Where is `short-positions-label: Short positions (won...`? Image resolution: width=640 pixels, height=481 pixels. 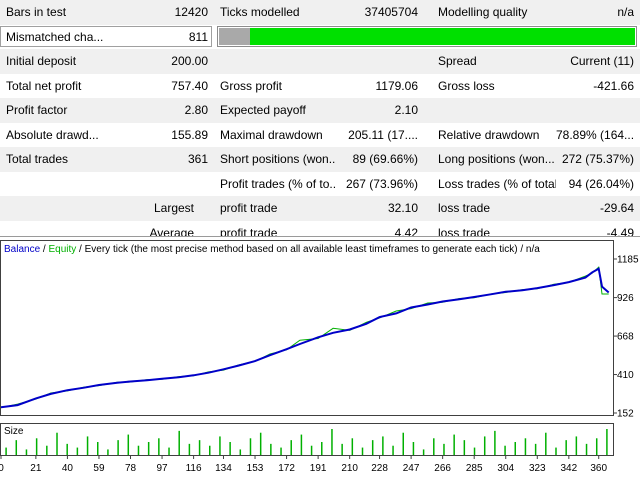
short-positions-label: Short positions (won... is located at coordinates (278, 159).